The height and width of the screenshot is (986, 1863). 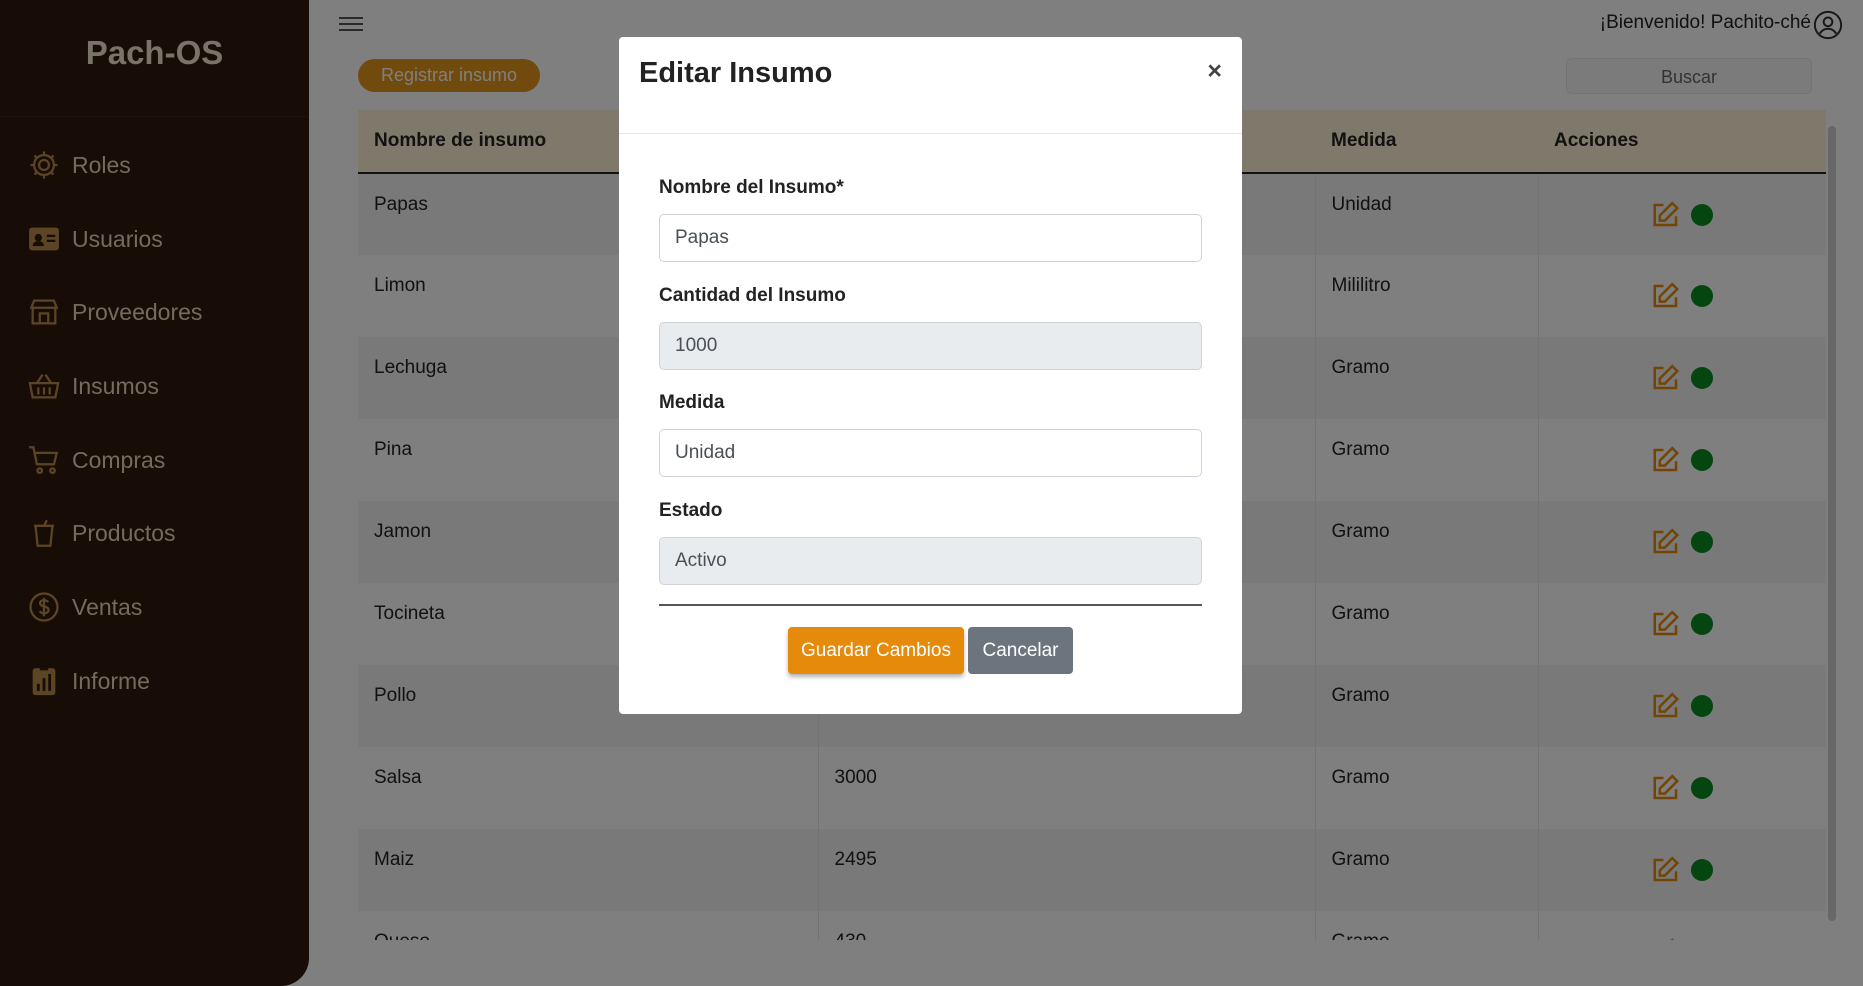 What do you see at coordinates (691, 510) in the screenshot?
I see `state-label: Estado` at bounding box center [691, 510].